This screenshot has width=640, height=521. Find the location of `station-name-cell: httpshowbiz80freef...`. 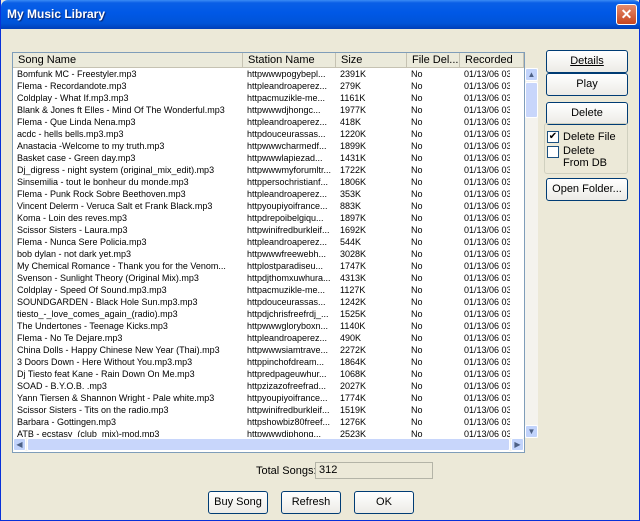

station-name-cell: httpshowbiz80freef... is located at coordinates (289, 422).